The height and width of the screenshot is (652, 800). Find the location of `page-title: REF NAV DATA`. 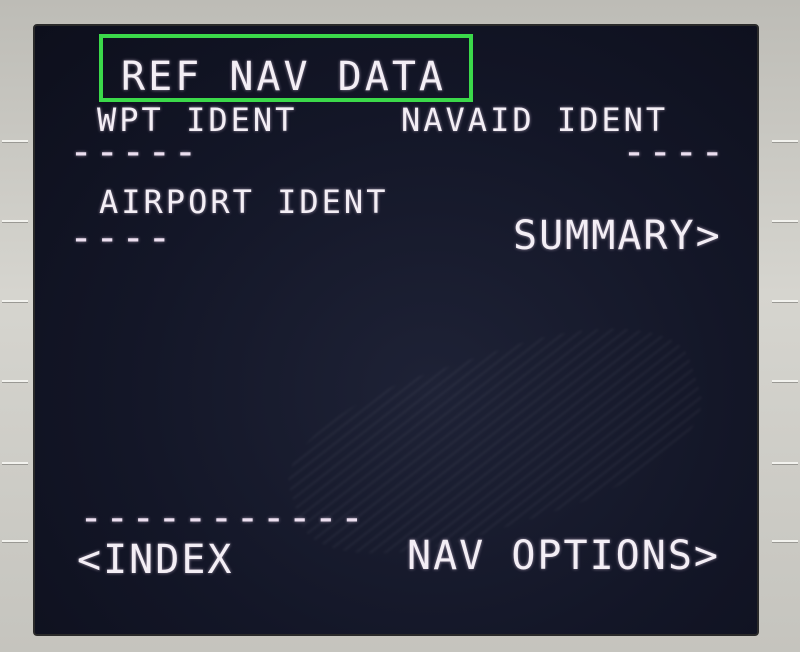

page-title: REF NAV DATA is located at coordinates (283, 77).